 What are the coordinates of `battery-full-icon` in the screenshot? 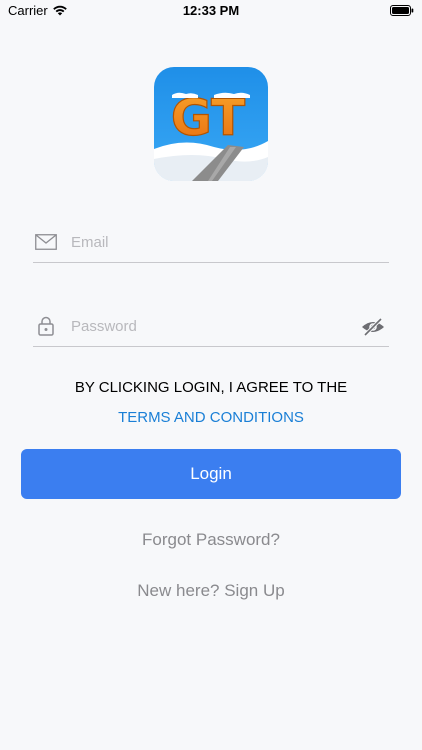 It's located at (402, 10).